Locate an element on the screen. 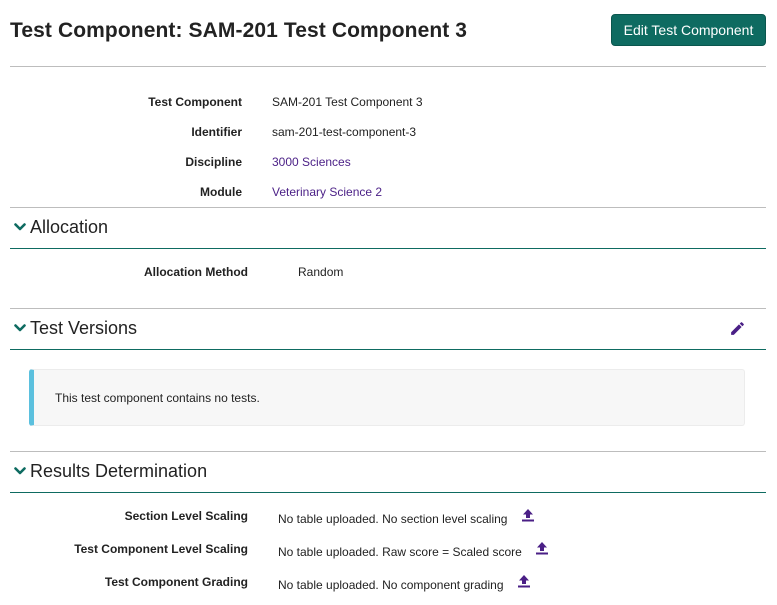  results-label: Test Component Grading is located at coordinates (176, 582).